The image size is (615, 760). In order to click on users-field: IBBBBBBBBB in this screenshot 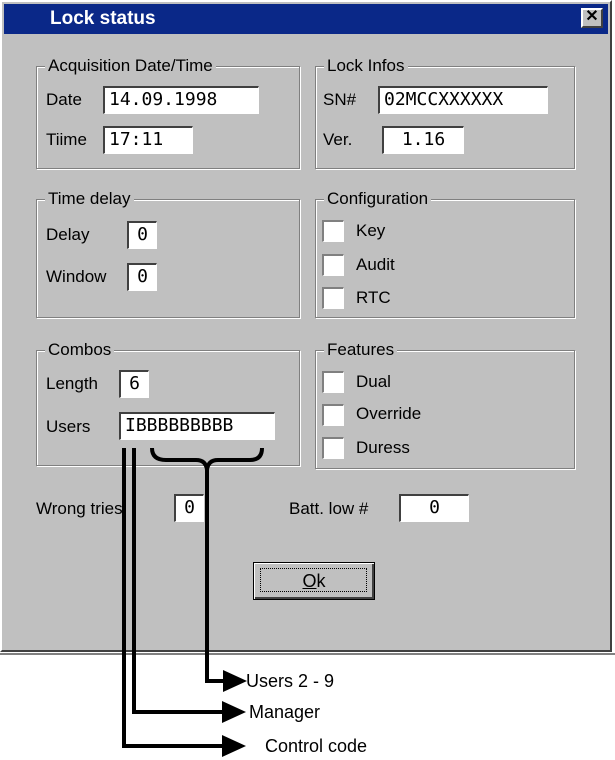, I will do `click(197, 426)`.